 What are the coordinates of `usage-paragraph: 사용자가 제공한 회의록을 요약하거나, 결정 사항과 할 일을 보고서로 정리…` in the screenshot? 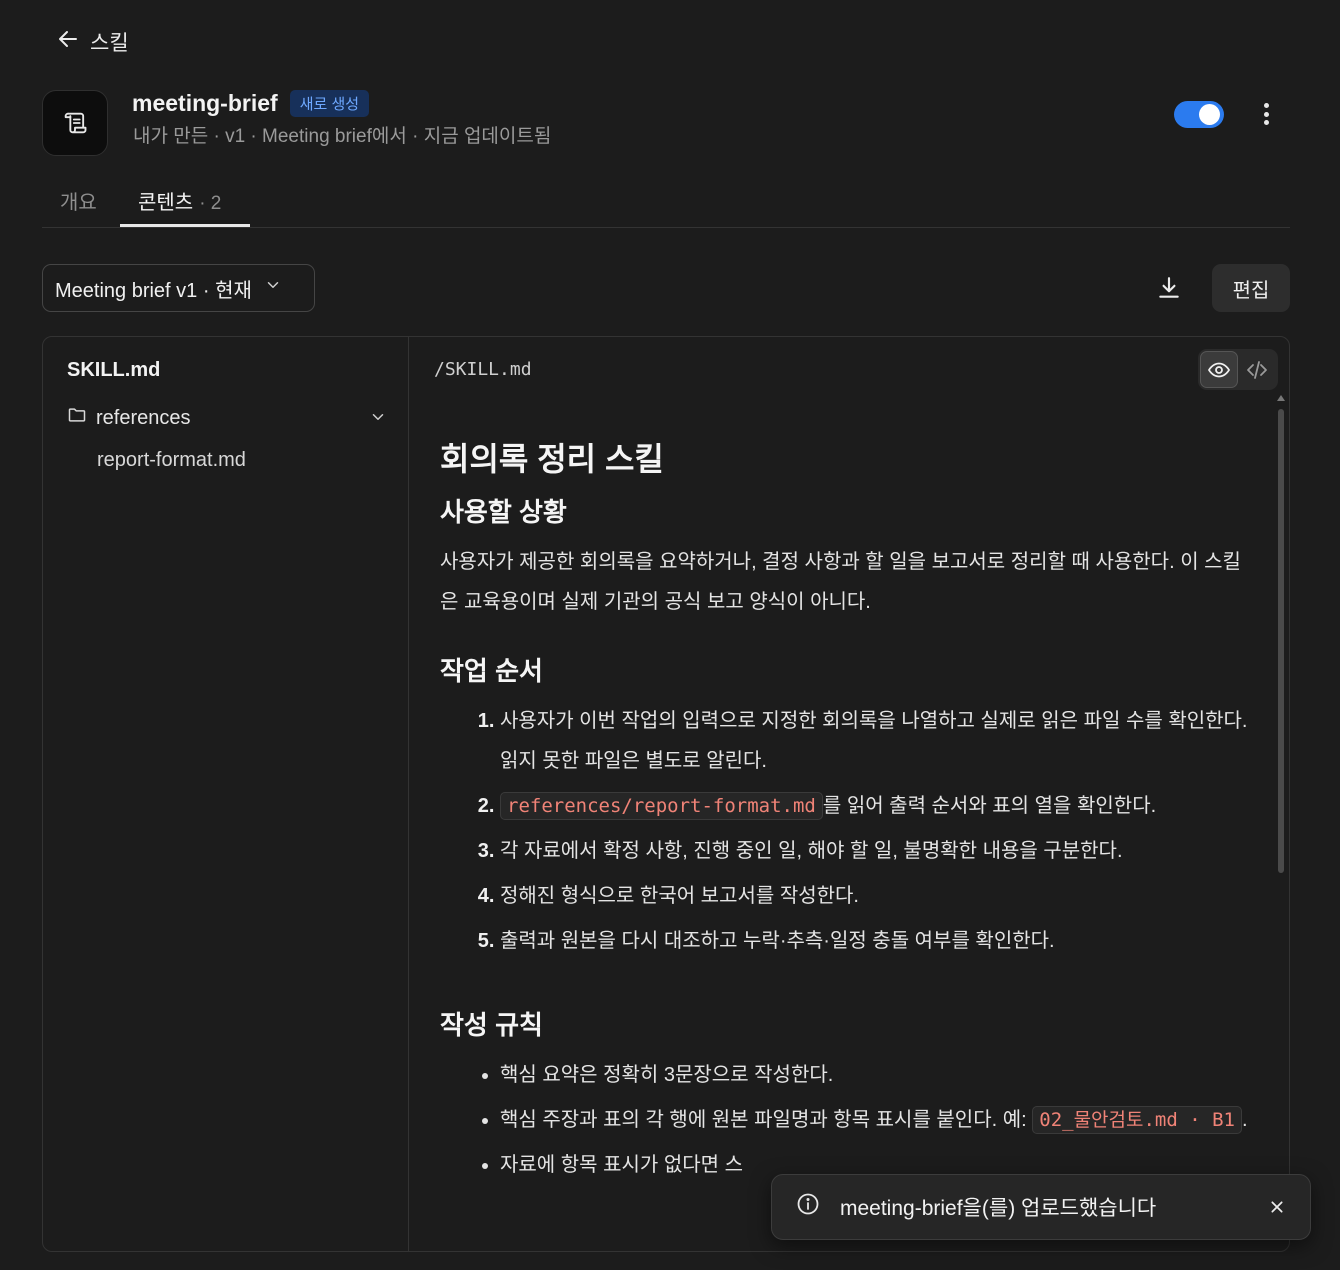 It's located at (840, 582).